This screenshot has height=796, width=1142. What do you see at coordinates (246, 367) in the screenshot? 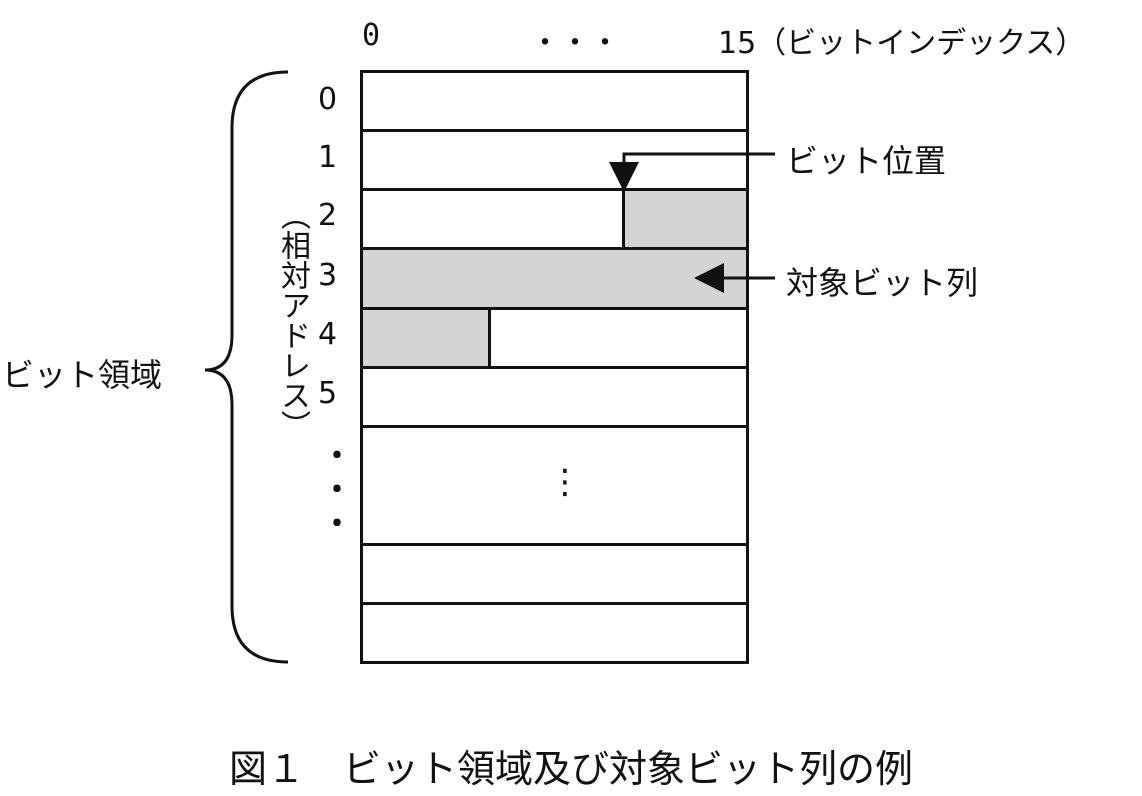
I see `bit-area-brace` at bounding box center [246, 367].